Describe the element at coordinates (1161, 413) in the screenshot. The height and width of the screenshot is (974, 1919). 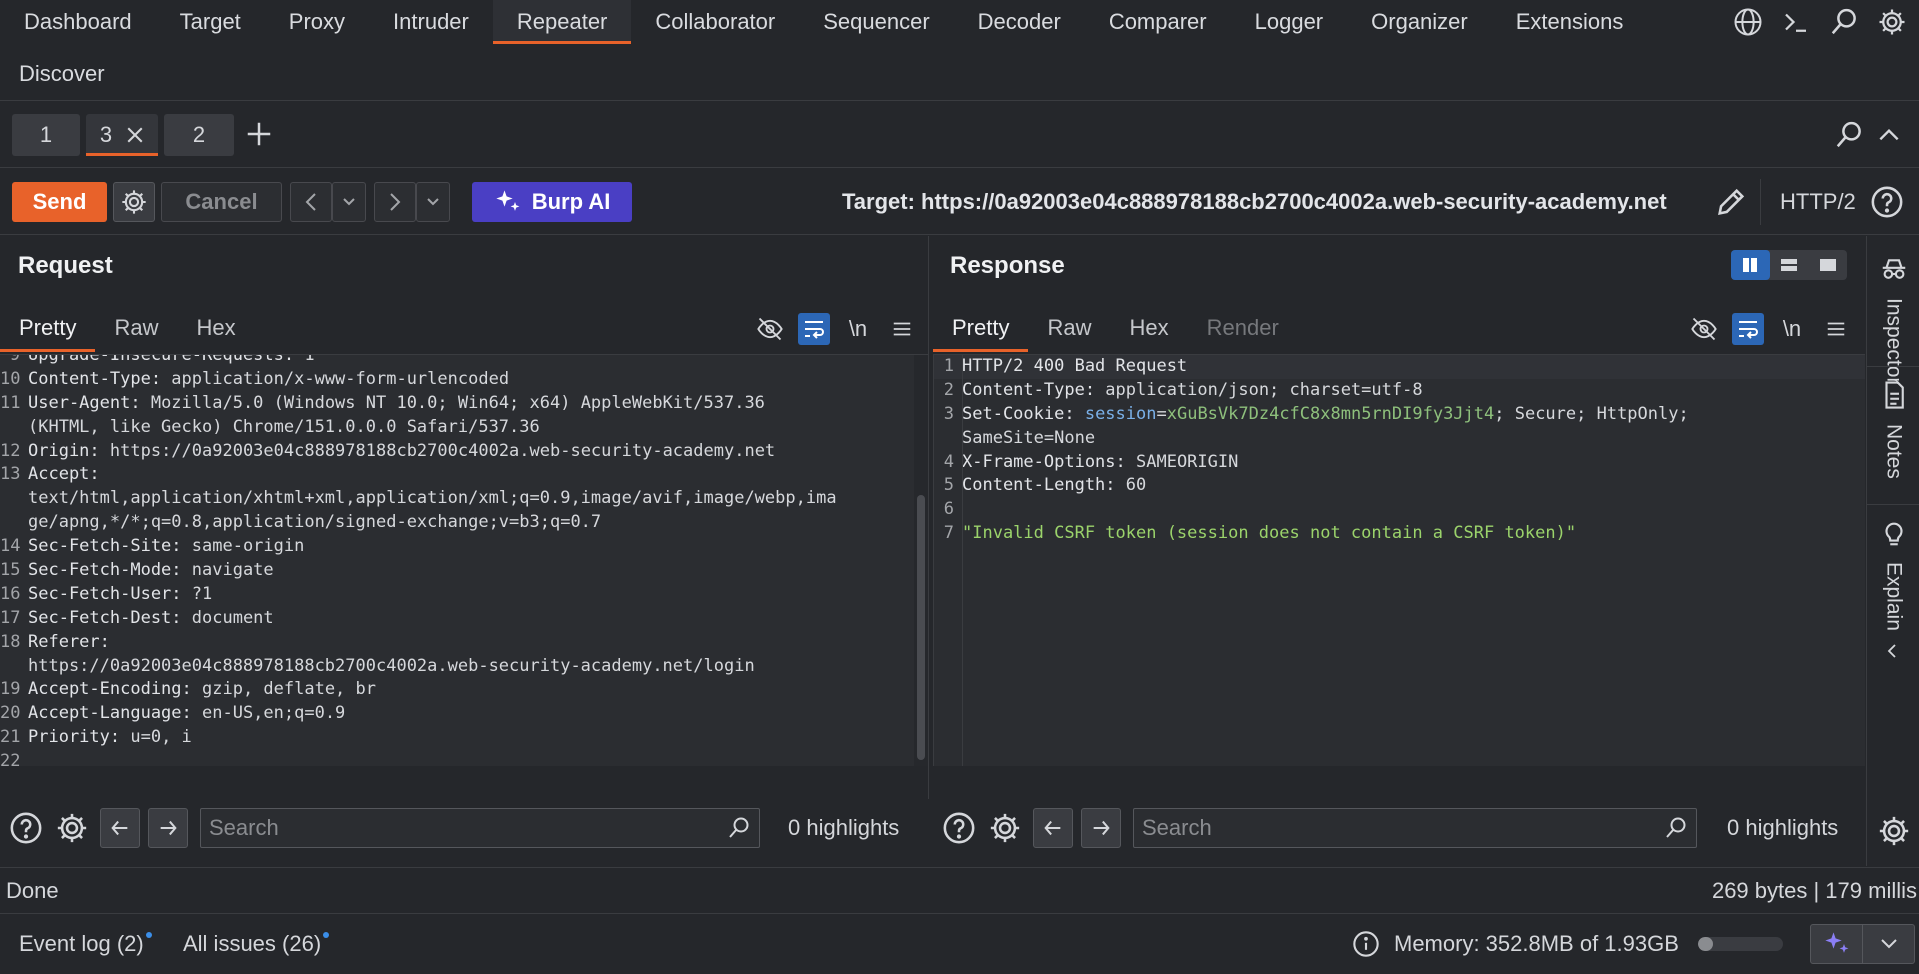
I see `cookie-equals: =` at that location.